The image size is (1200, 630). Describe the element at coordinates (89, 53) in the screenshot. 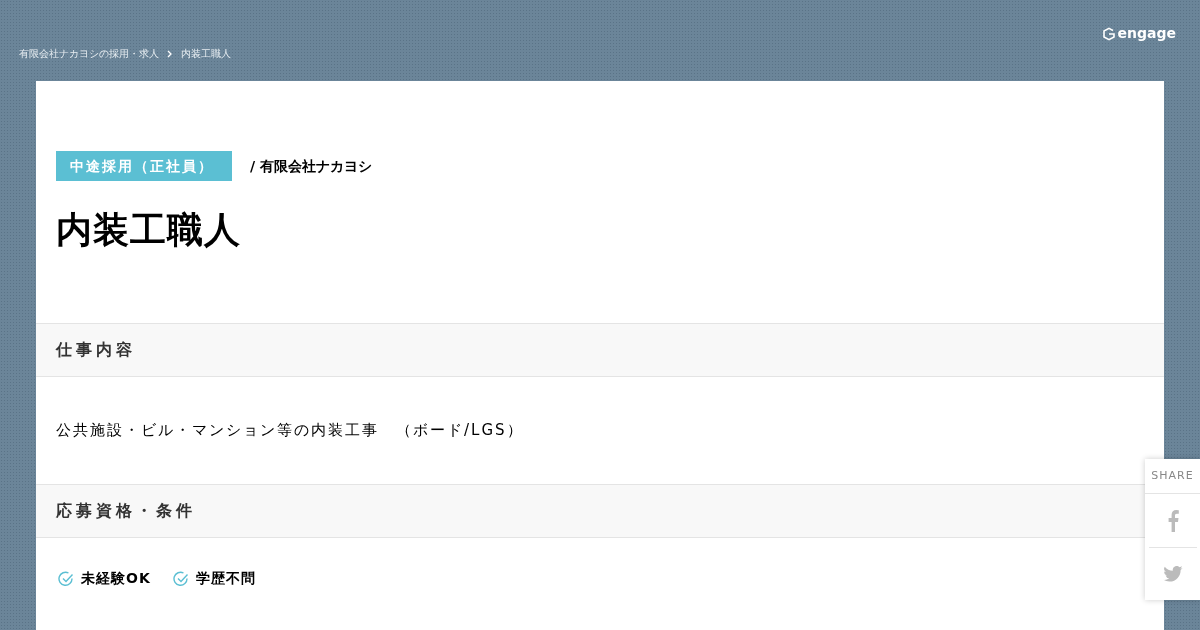

I see `breadcrumb-link: 有限会社ナカヨシの採用・求人` at that location.